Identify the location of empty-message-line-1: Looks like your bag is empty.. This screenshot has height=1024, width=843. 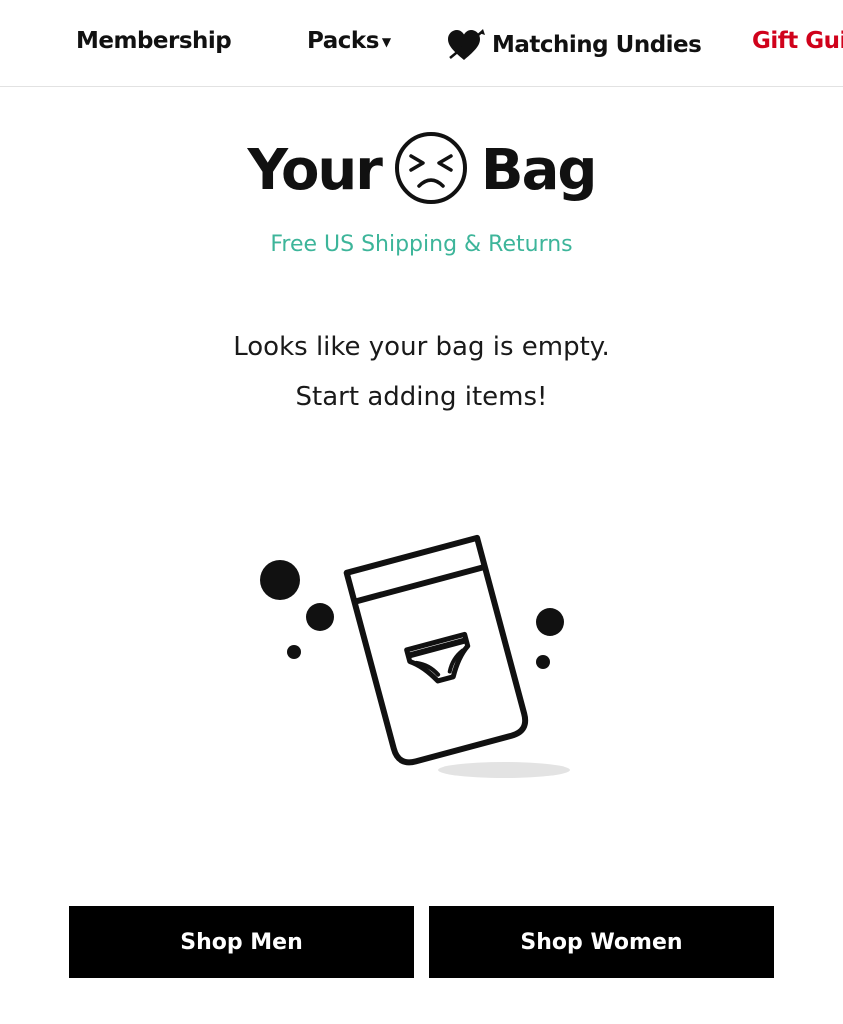
(421, 347).